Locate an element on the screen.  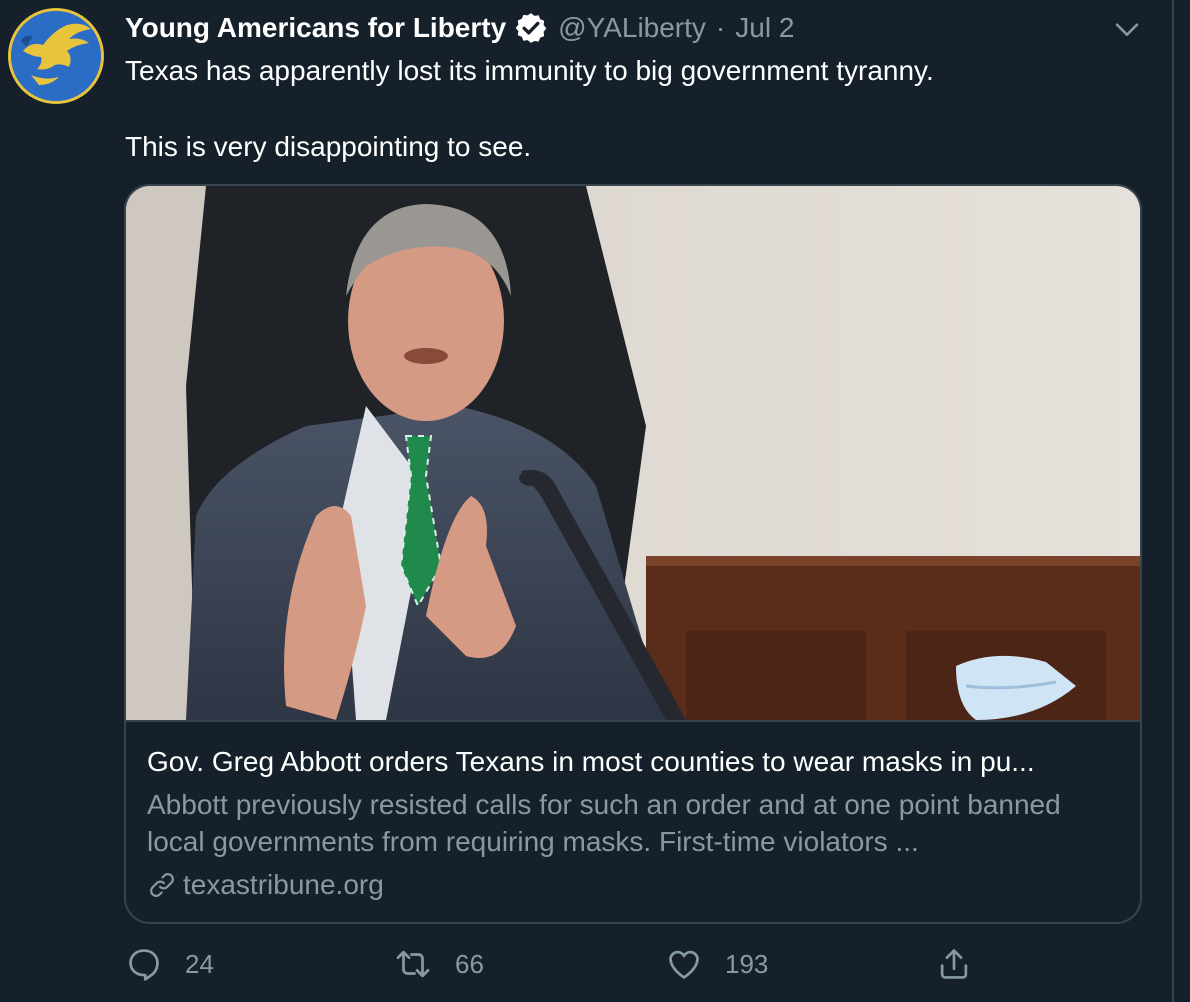
share-icon is located at coordinates (954, 964).